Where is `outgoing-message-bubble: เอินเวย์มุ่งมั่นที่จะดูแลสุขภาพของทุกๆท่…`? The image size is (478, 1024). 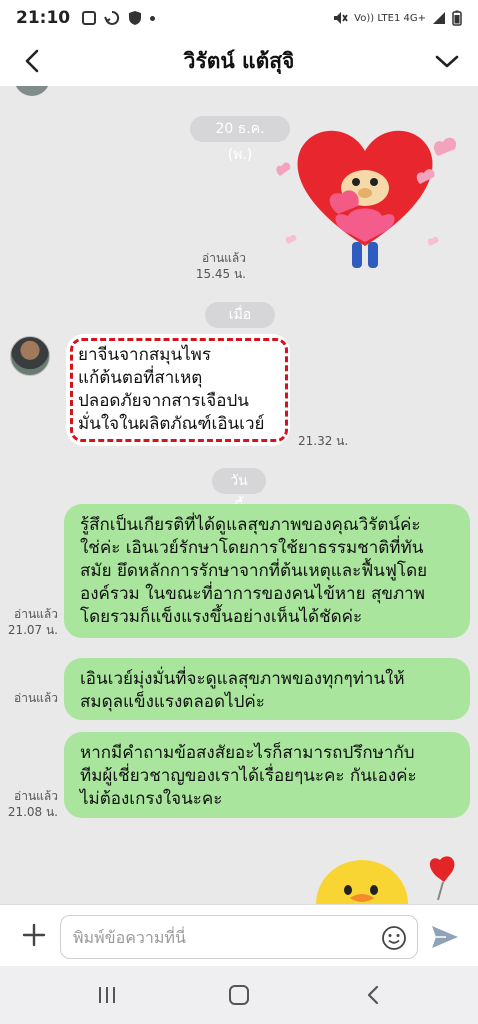
outgoing-message-bubble: เอินเวย์มุ่งมั่นที่จะดูแลสุขภาพของทุกๆท่… is located at coordinates (267, 689).